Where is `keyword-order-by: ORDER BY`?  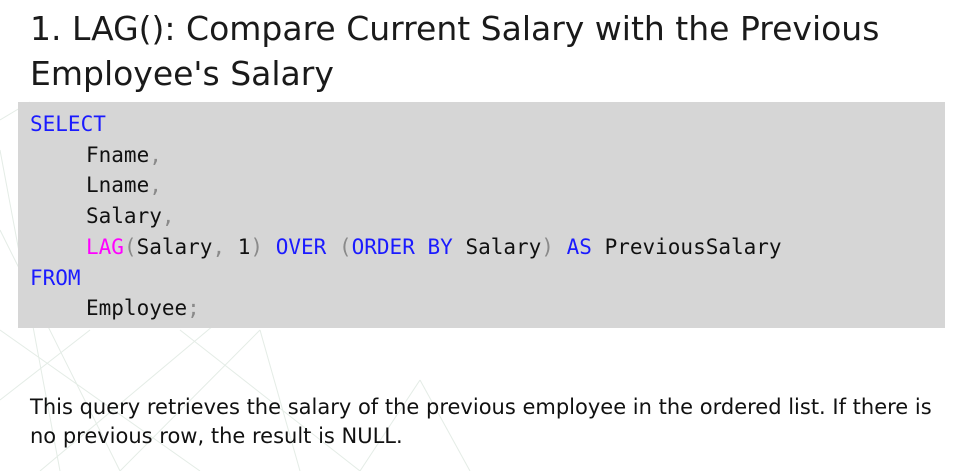
keyword-order-by: ORDER BY is located at coordinates (402, 247).